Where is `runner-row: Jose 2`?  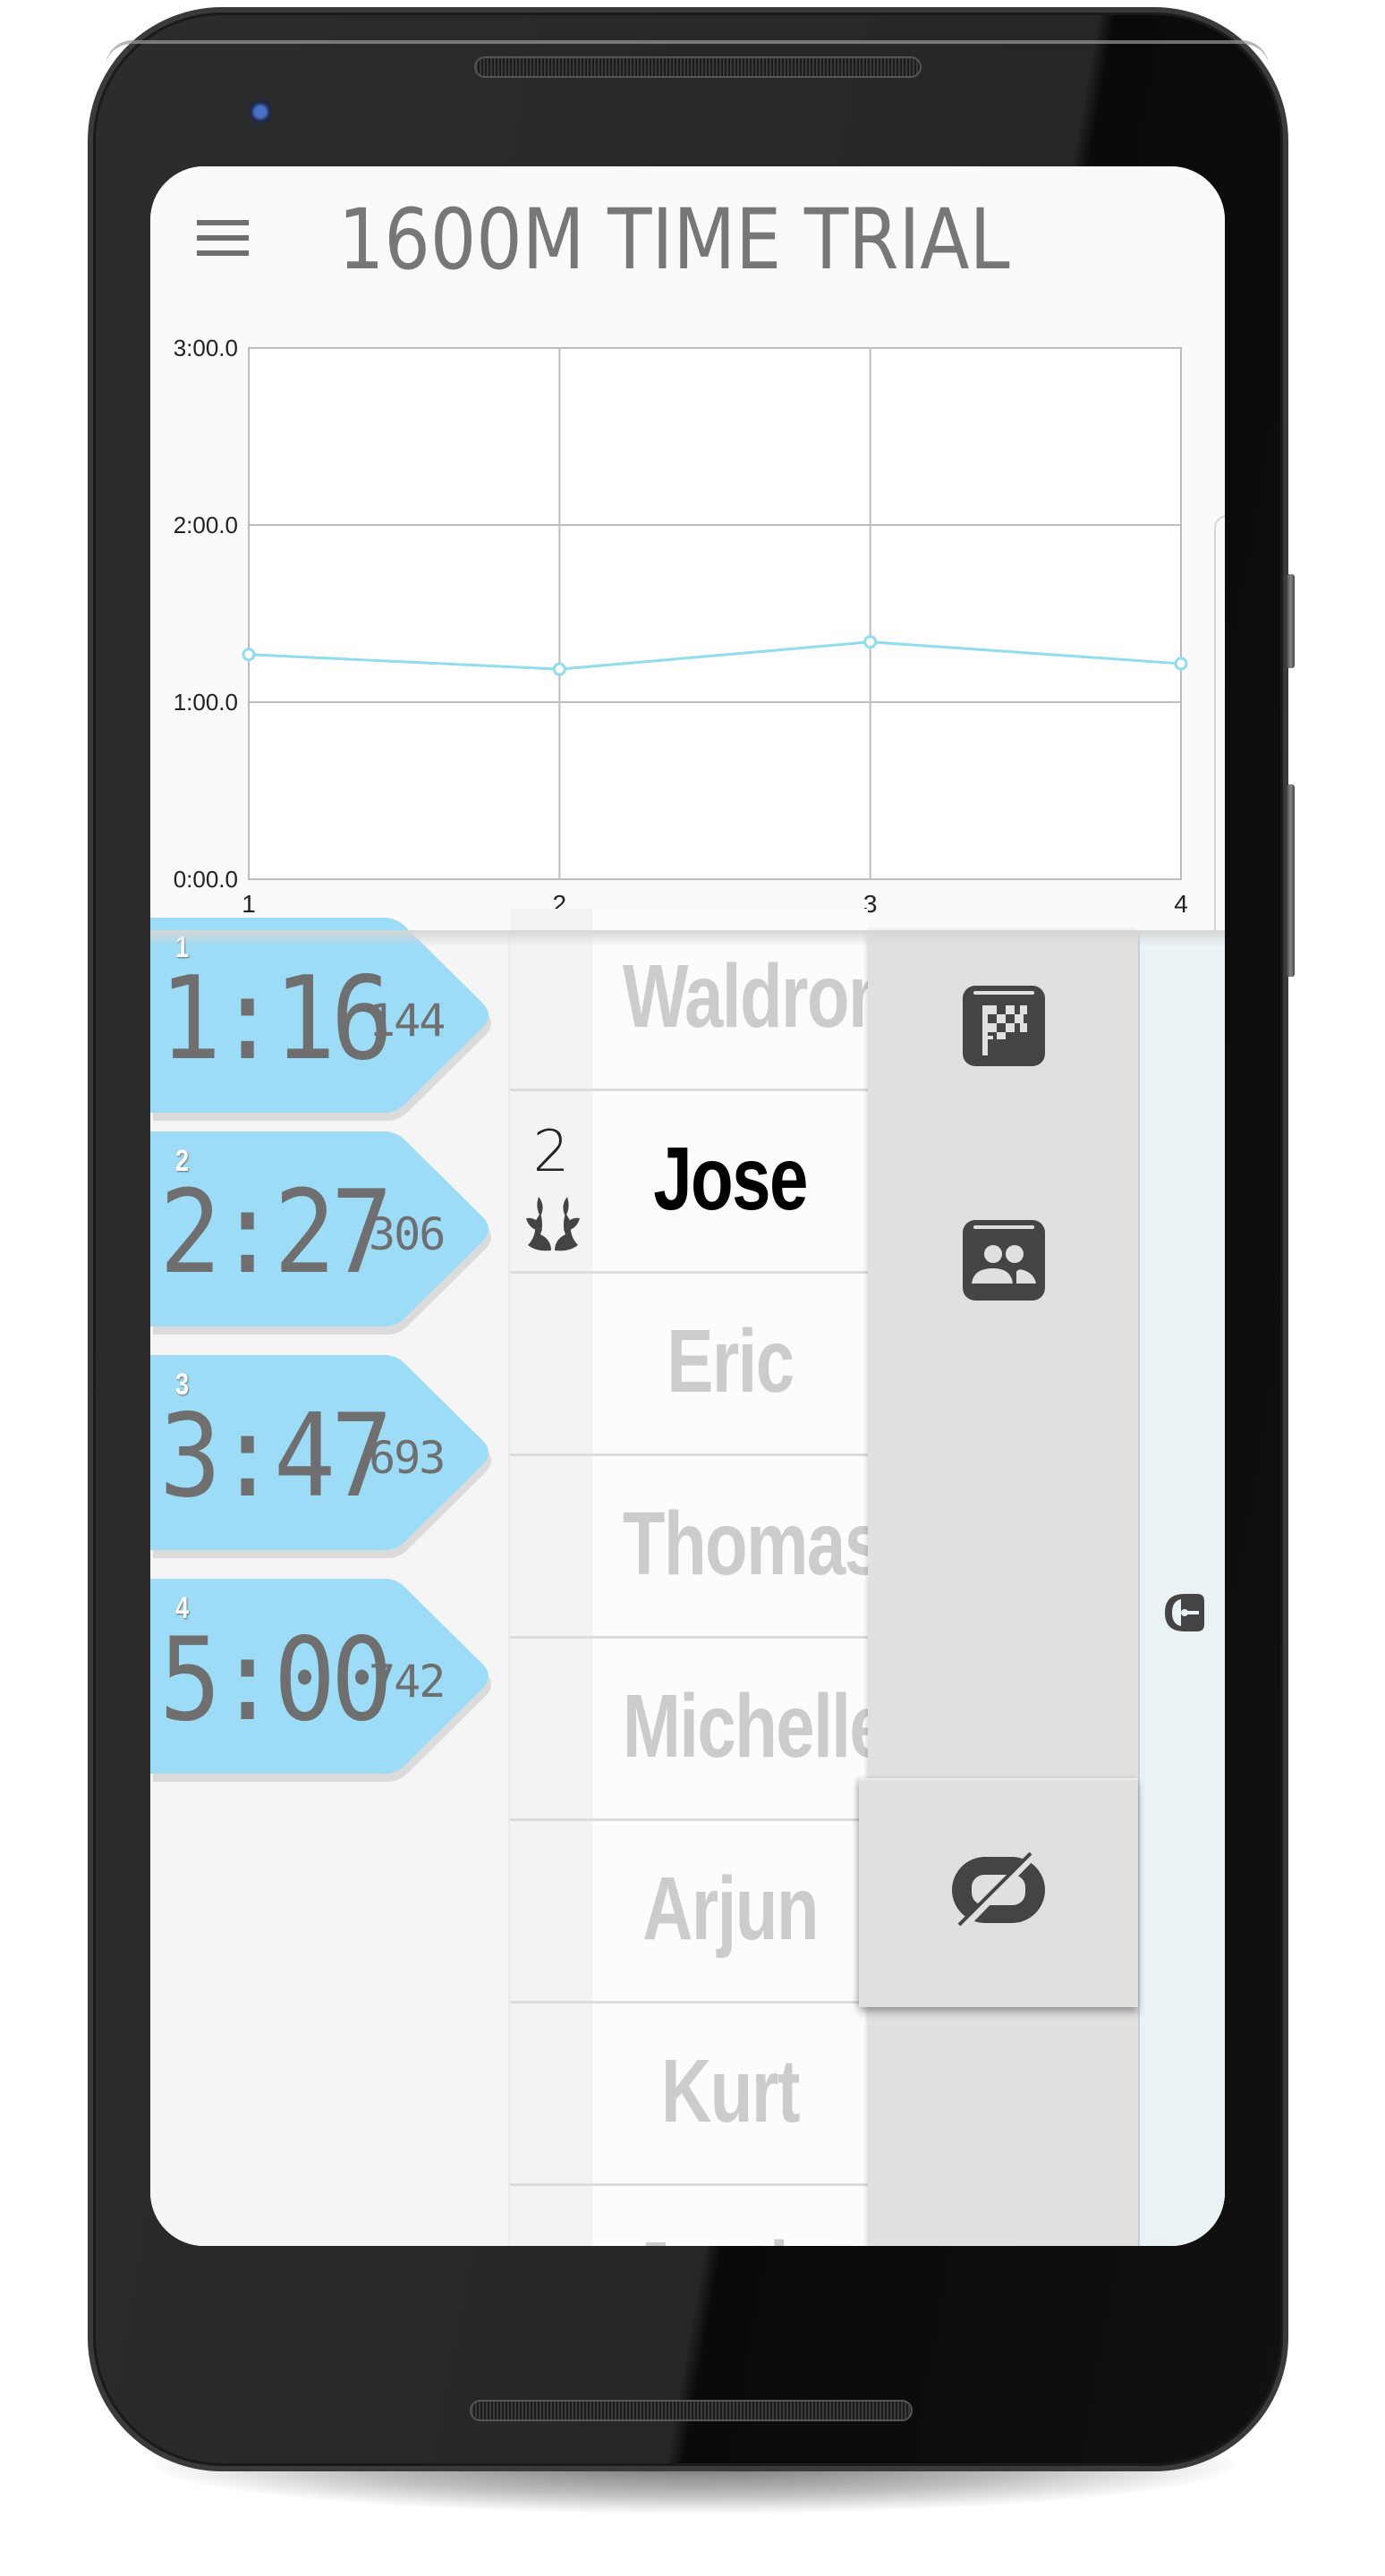 runner-row: Jose 2 is located at coordinates (689, 1182).